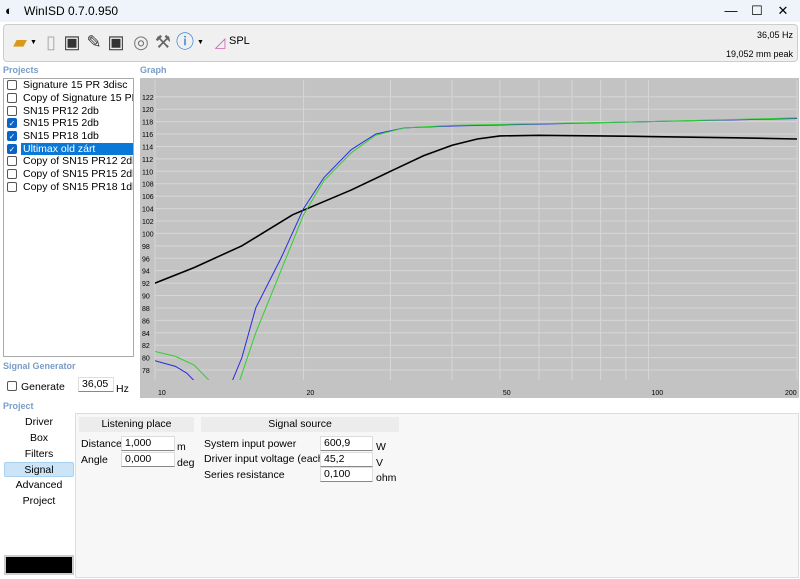  I want to click on project-list-item: Copy of SN15 PR15 2db, so click(68, 174).